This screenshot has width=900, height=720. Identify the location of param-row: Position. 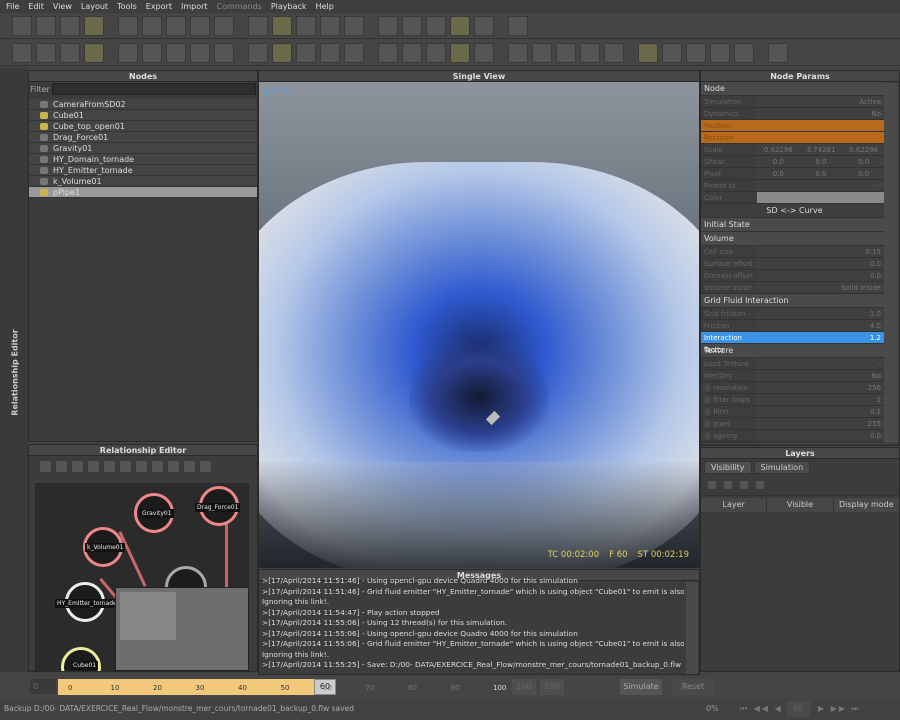
(793, 126).